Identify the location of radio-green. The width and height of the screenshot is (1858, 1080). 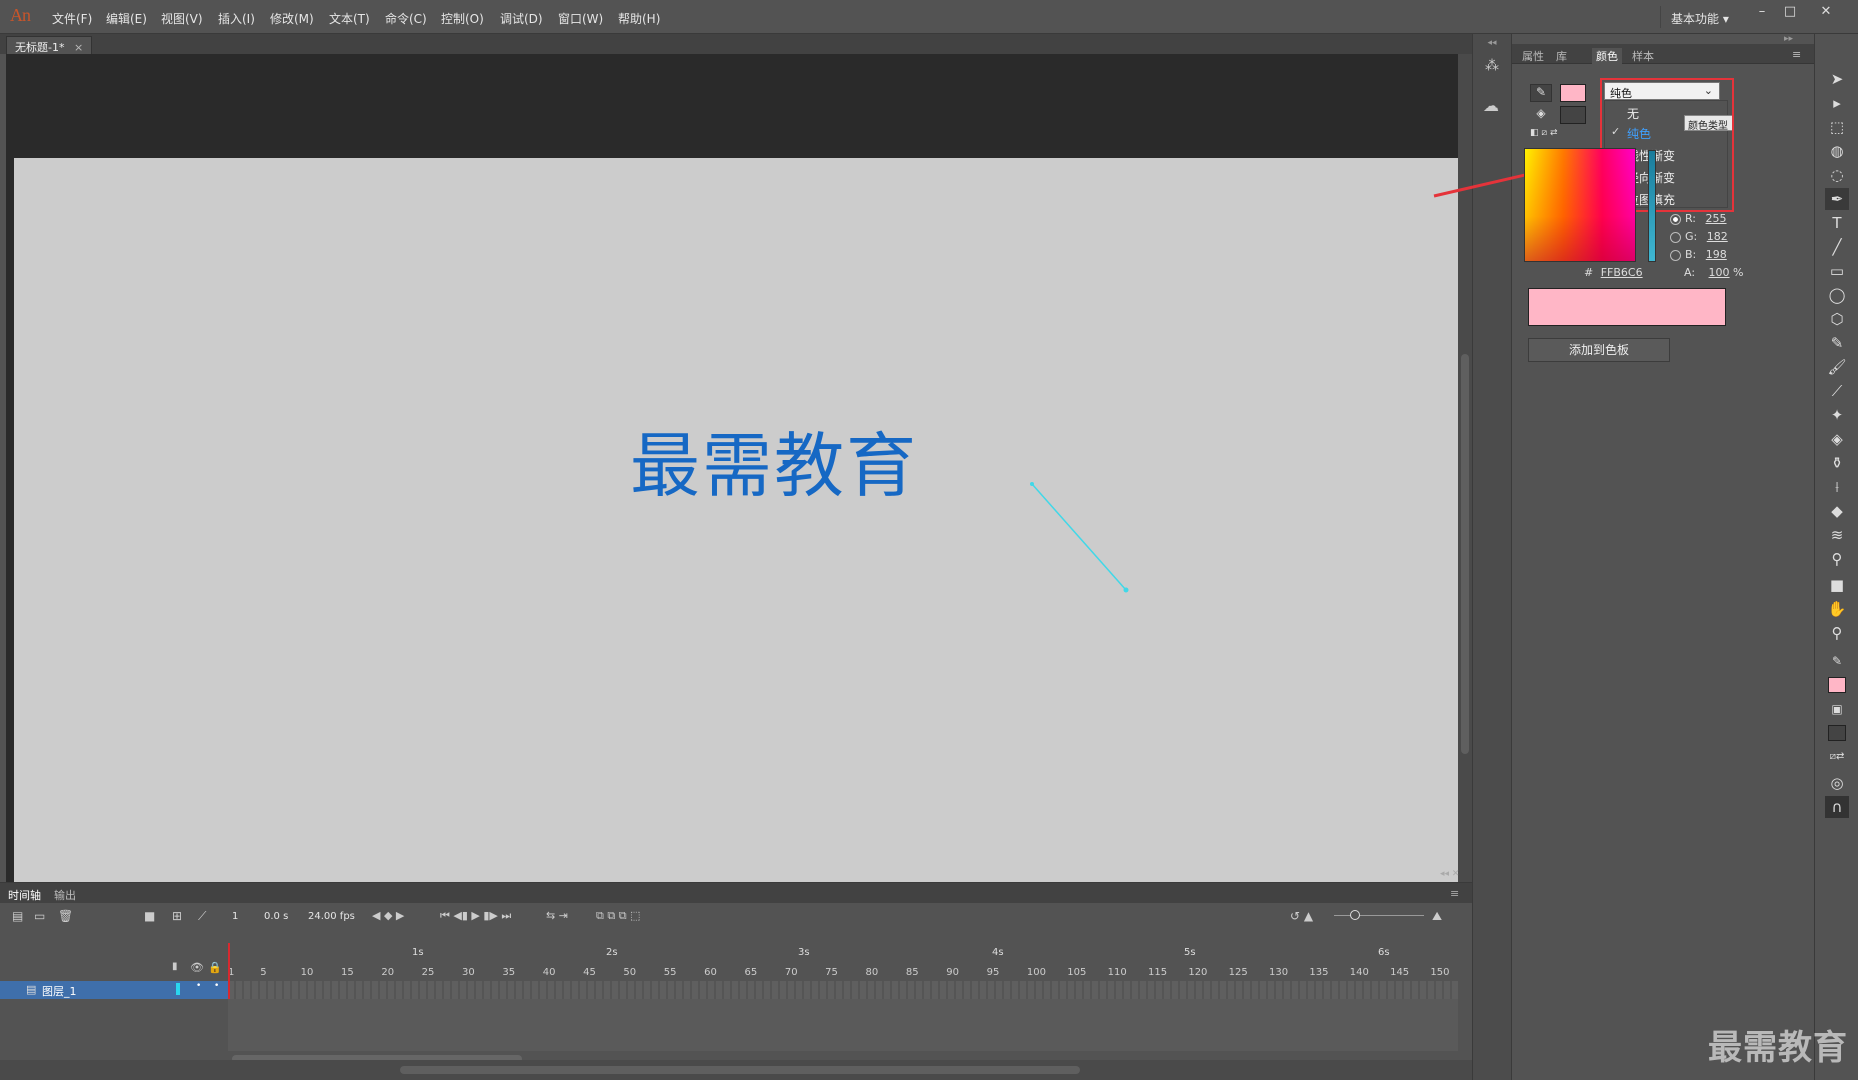
(1675, 237).